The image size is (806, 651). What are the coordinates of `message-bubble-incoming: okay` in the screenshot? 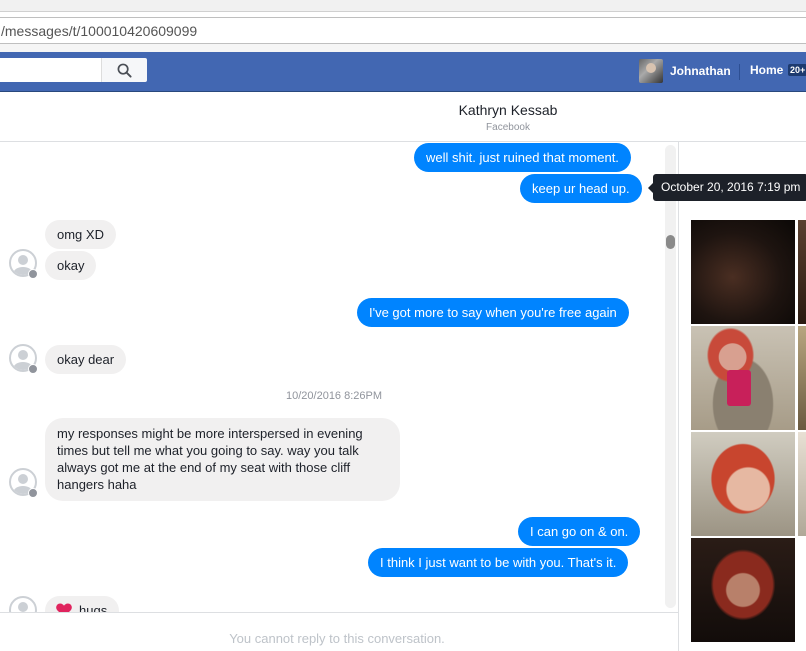 It's located at (71, 265).